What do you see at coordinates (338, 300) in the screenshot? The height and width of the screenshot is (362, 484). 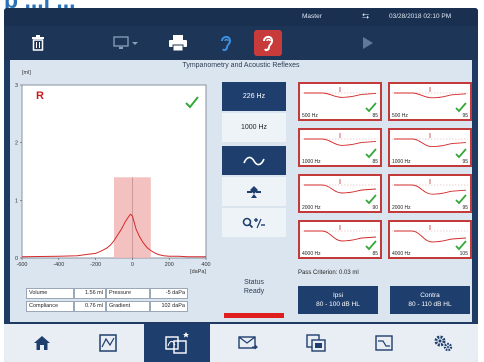 I see `ipsi-button: Ipsi 80 - 100 dB HL` at bounding box center [338, 300].